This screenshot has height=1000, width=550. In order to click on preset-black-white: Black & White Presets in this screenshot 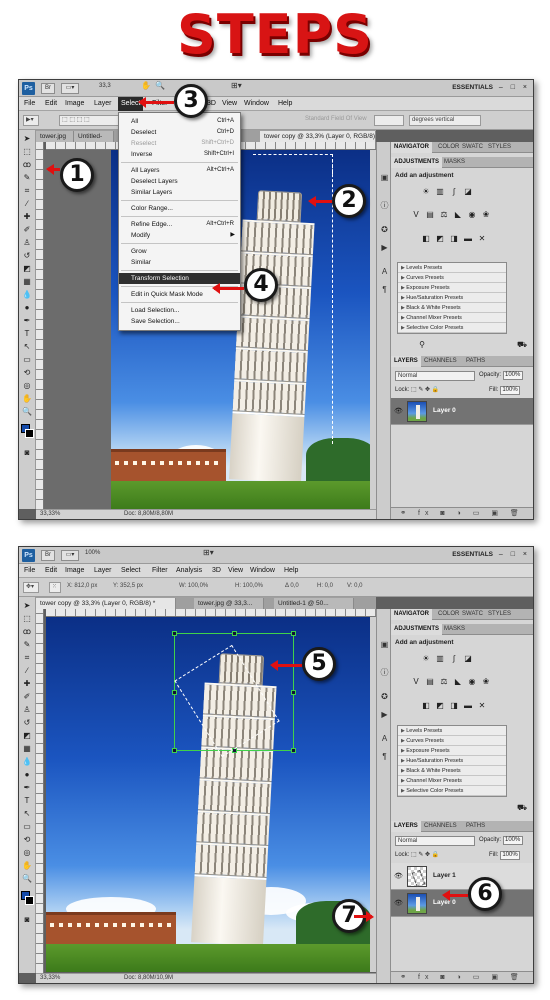, I will do `click(452, 771)`.